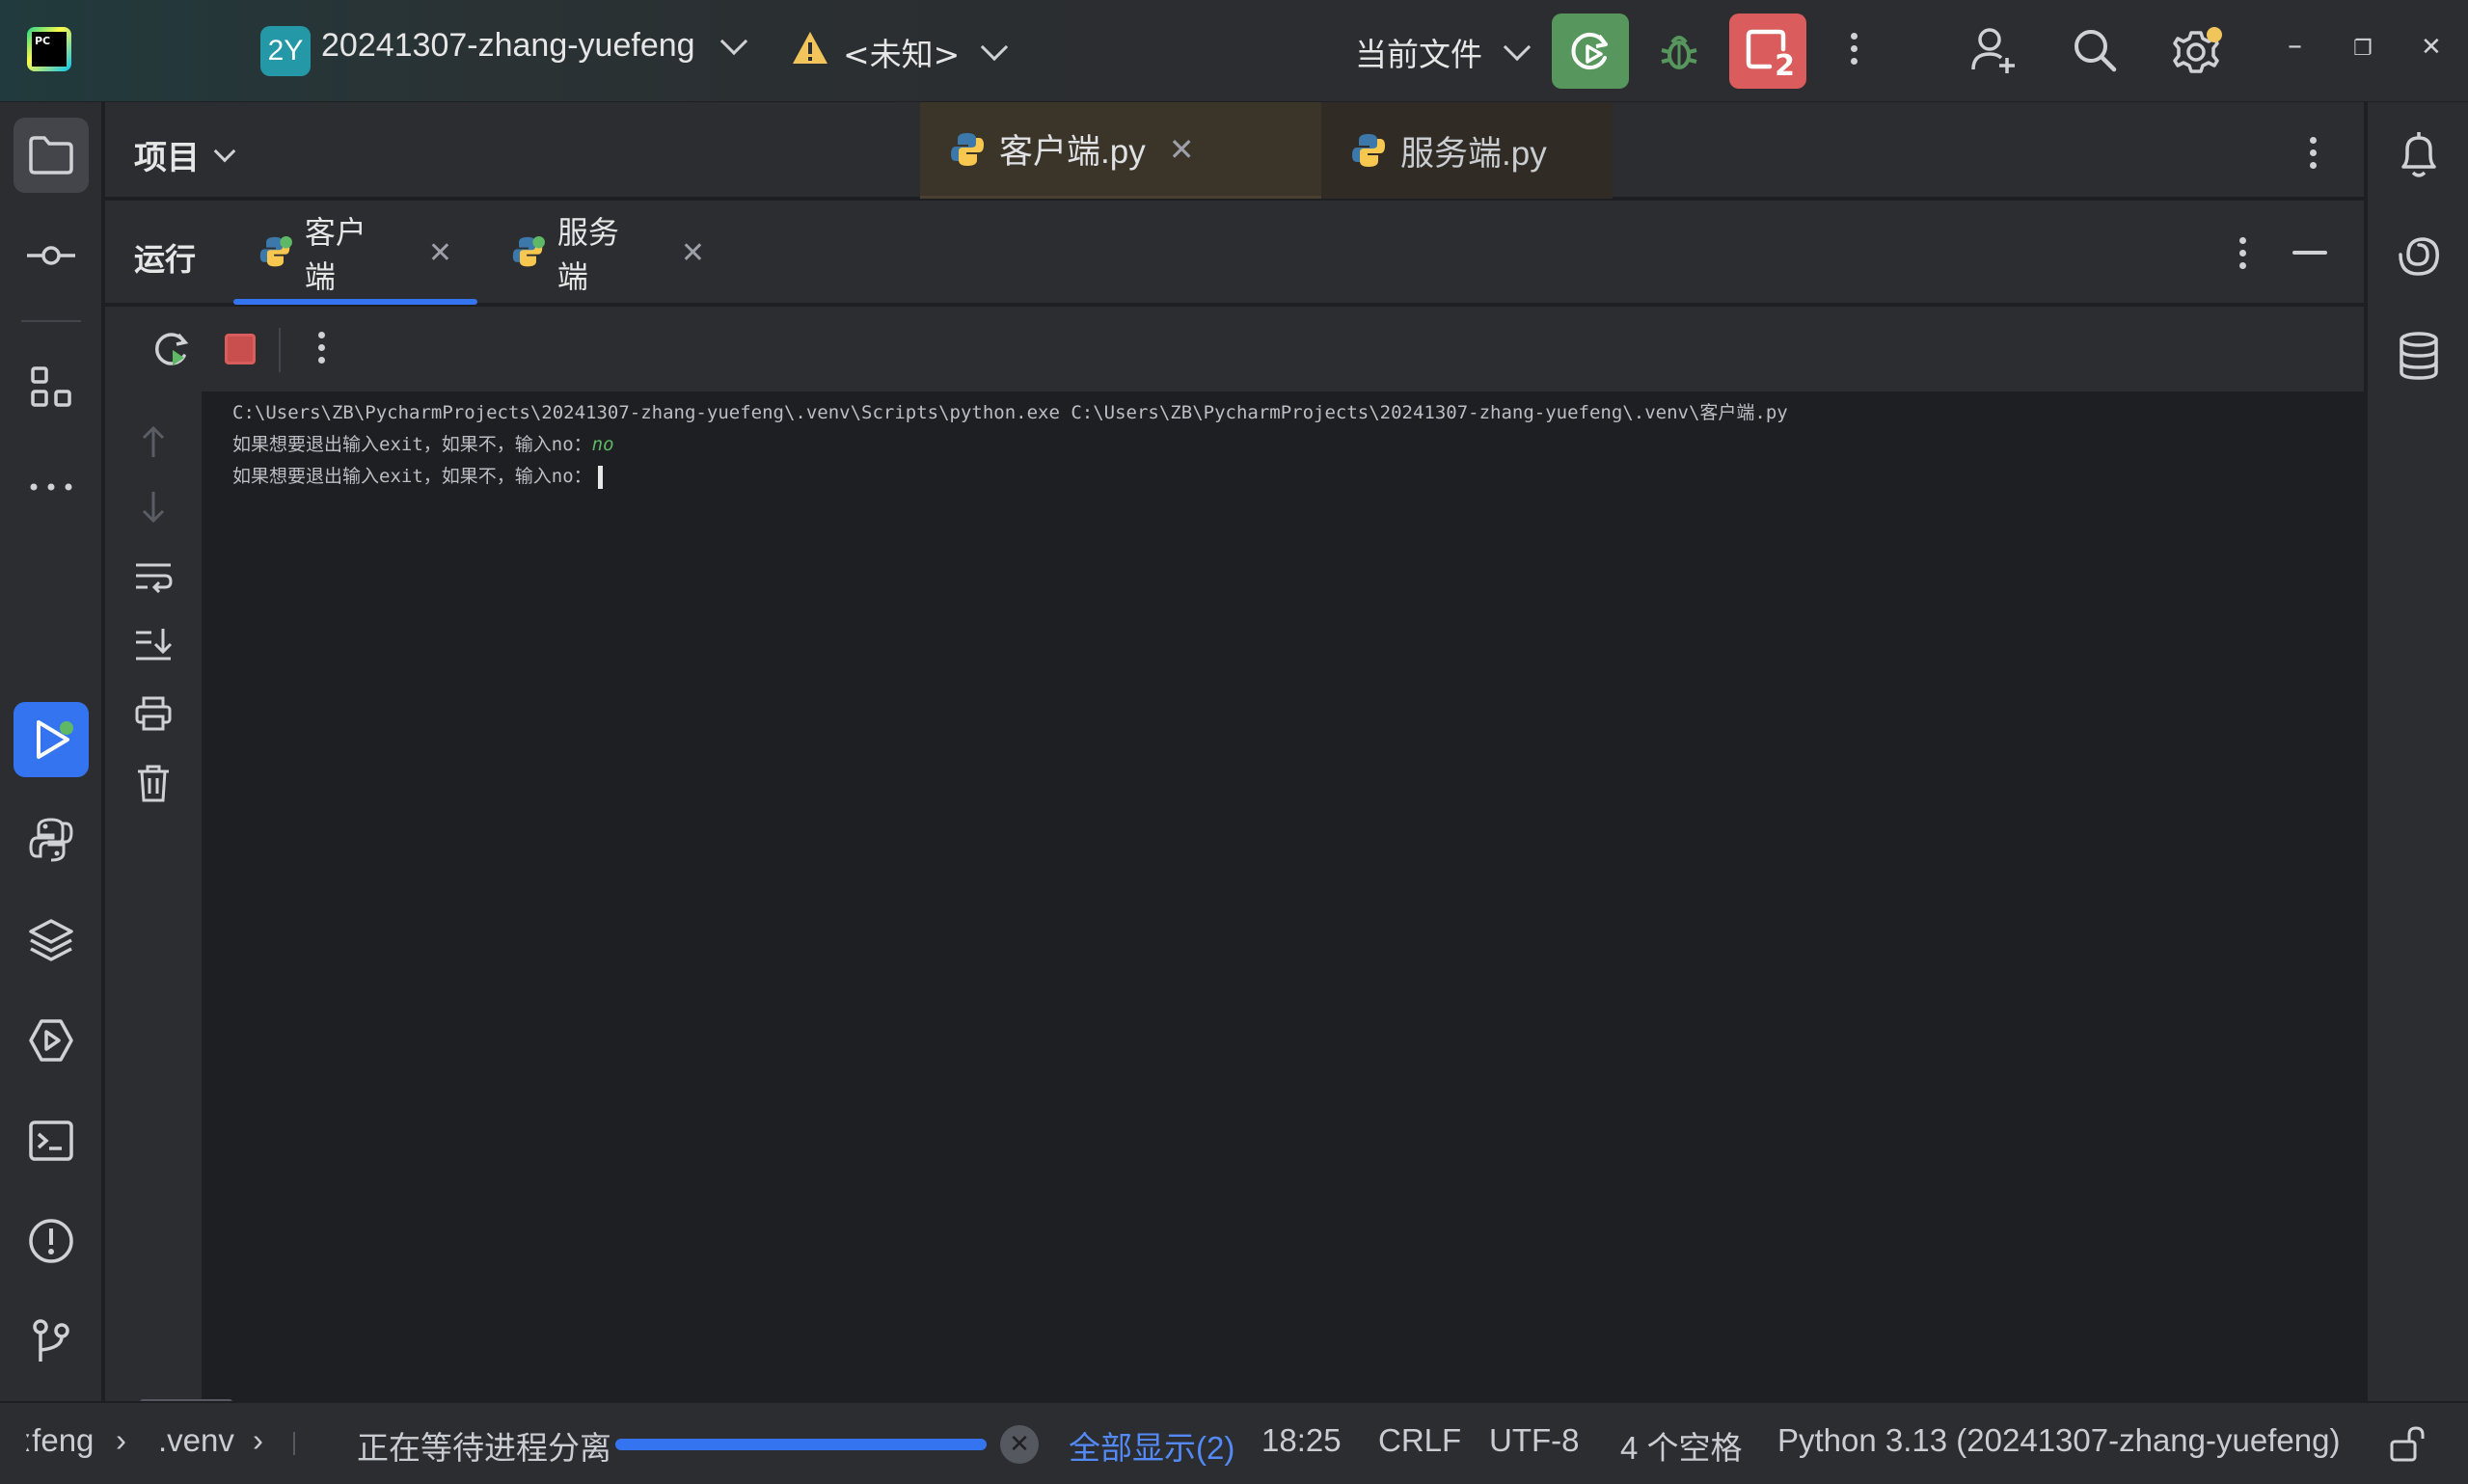  What do you see at coordinates (1994, 50) in the screenshot?
I see `add-user-icon` at bounding box center [1994, 50].